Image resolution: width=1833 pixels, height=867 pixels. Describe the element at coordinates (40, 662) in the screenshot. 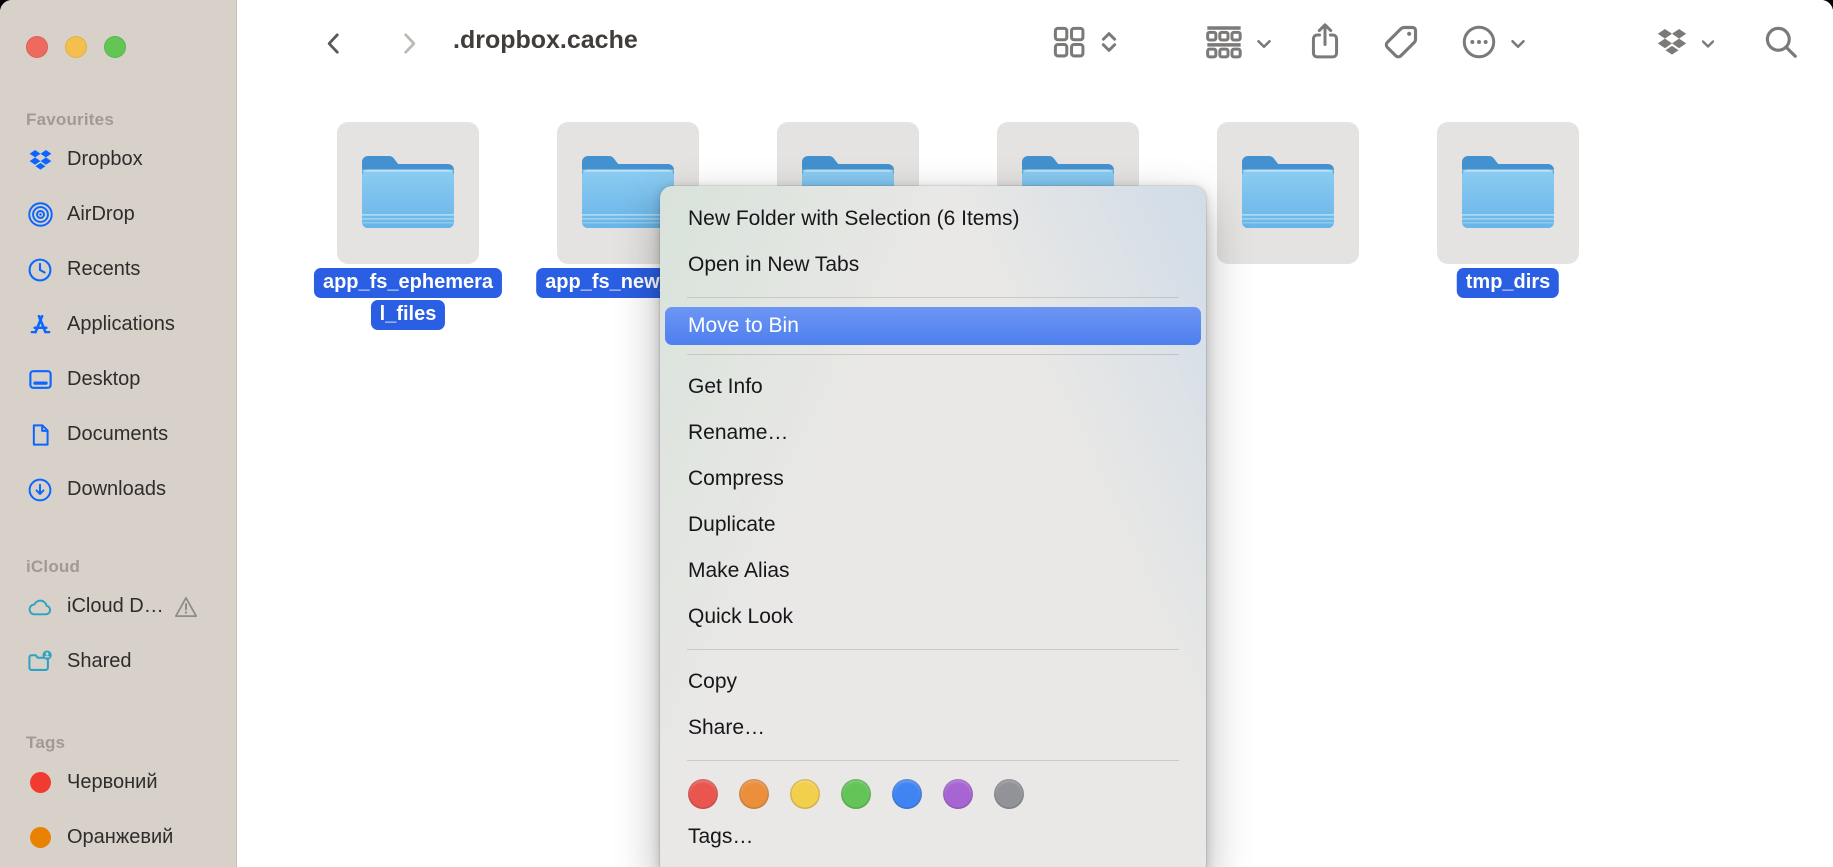

I see `shared-folder-icon` at that location.